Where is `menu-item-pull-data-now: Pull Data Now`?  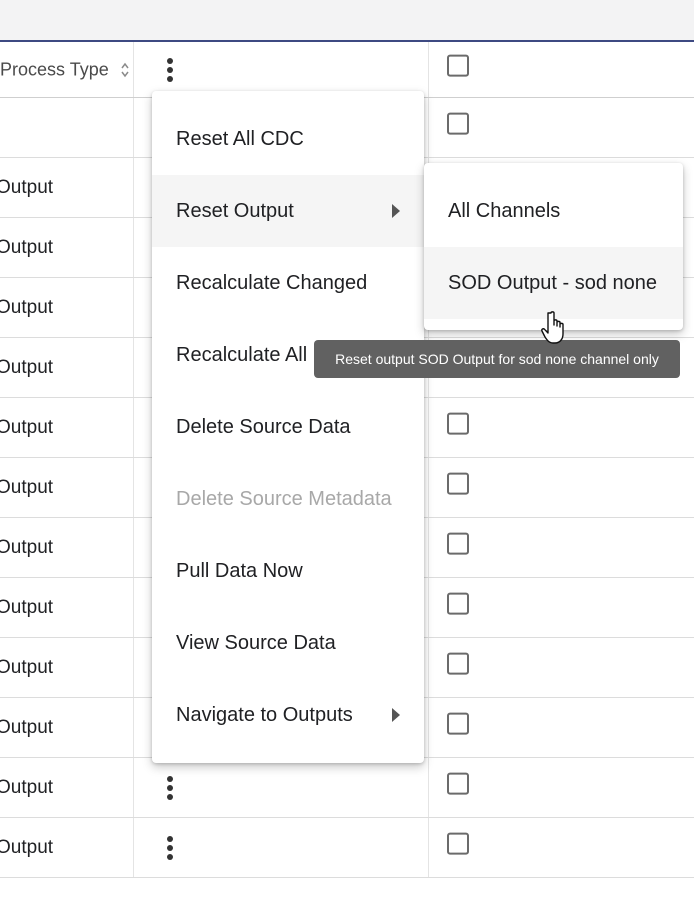
menu-item-pull-data-now: Pull Data Now is located at coordinates (288, 571).